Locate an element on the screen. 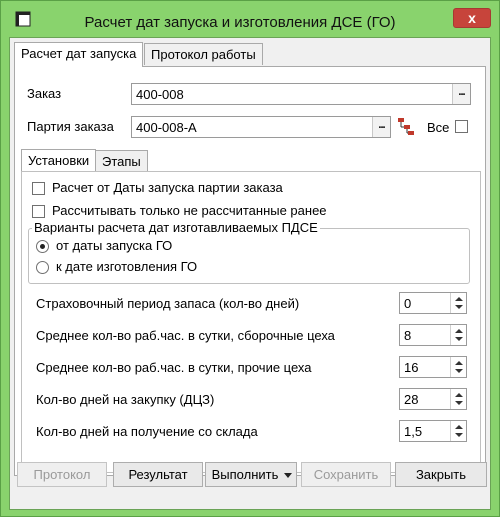 This screenshot has height=517, width=500. tab-label: Протокол работы is located at coordinates (203, 54).